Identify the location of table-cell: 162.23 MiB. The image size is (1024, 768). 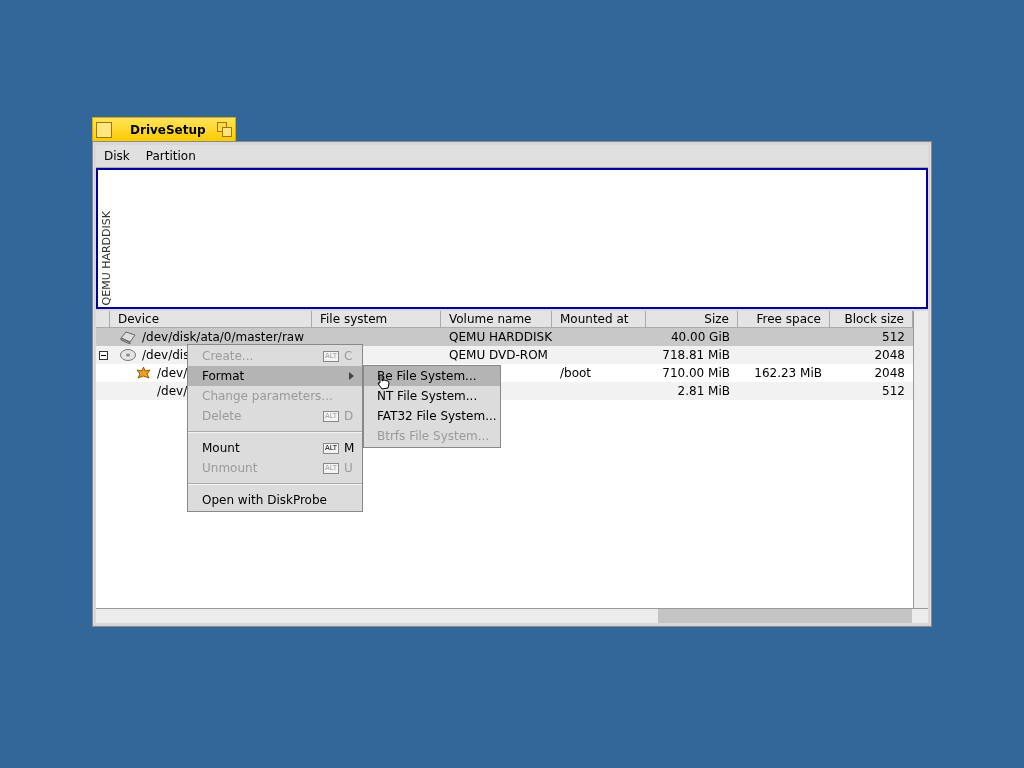
(788, 373).